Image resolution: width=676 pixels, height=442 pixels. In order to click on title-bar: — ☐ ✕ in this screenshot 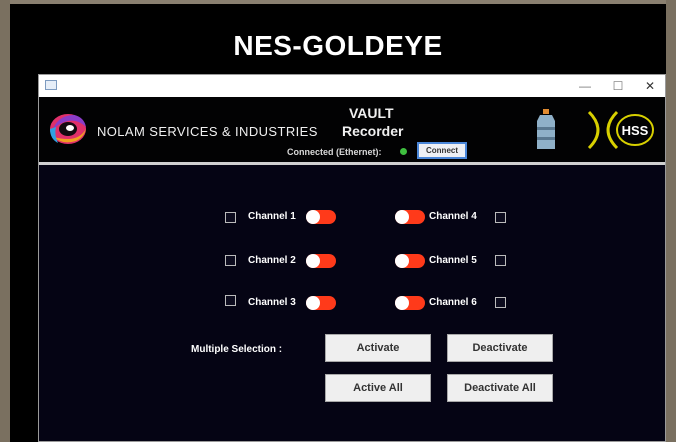, I will do `click(352, 86)`.